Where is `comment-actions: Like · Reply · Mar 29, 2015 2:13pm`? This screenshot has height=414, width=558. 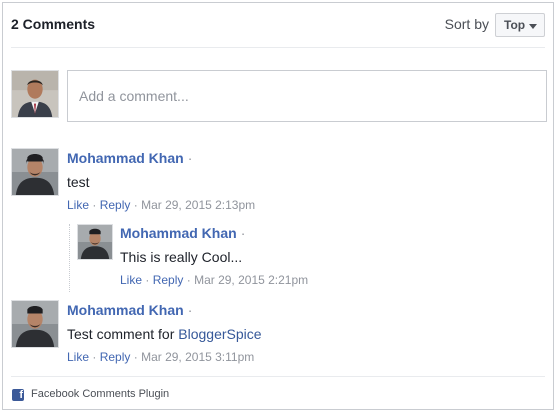
comment-actions: Like · Reply · Mar 29, 2015 2:13pm is located at coordinates (161, 205).